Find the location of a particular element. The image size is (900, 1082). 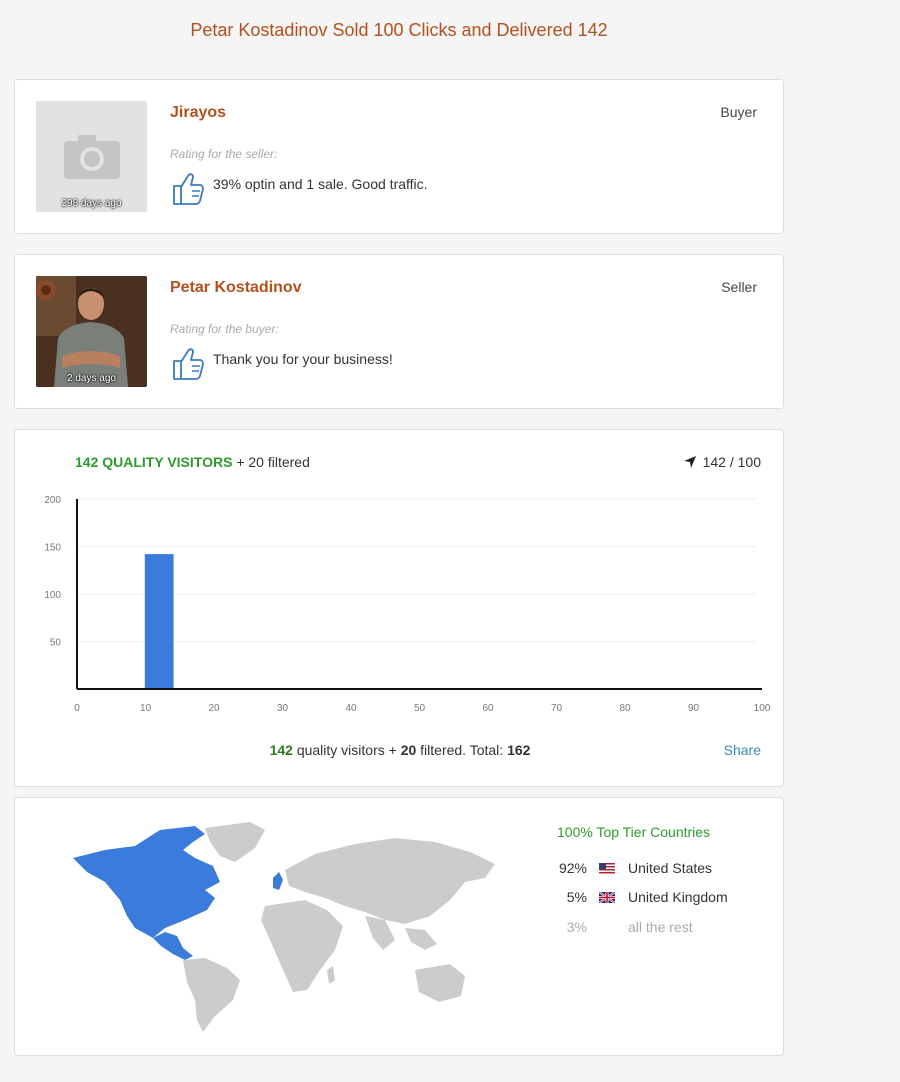

summary-quality: 142 is located at coordinates (281, 750).